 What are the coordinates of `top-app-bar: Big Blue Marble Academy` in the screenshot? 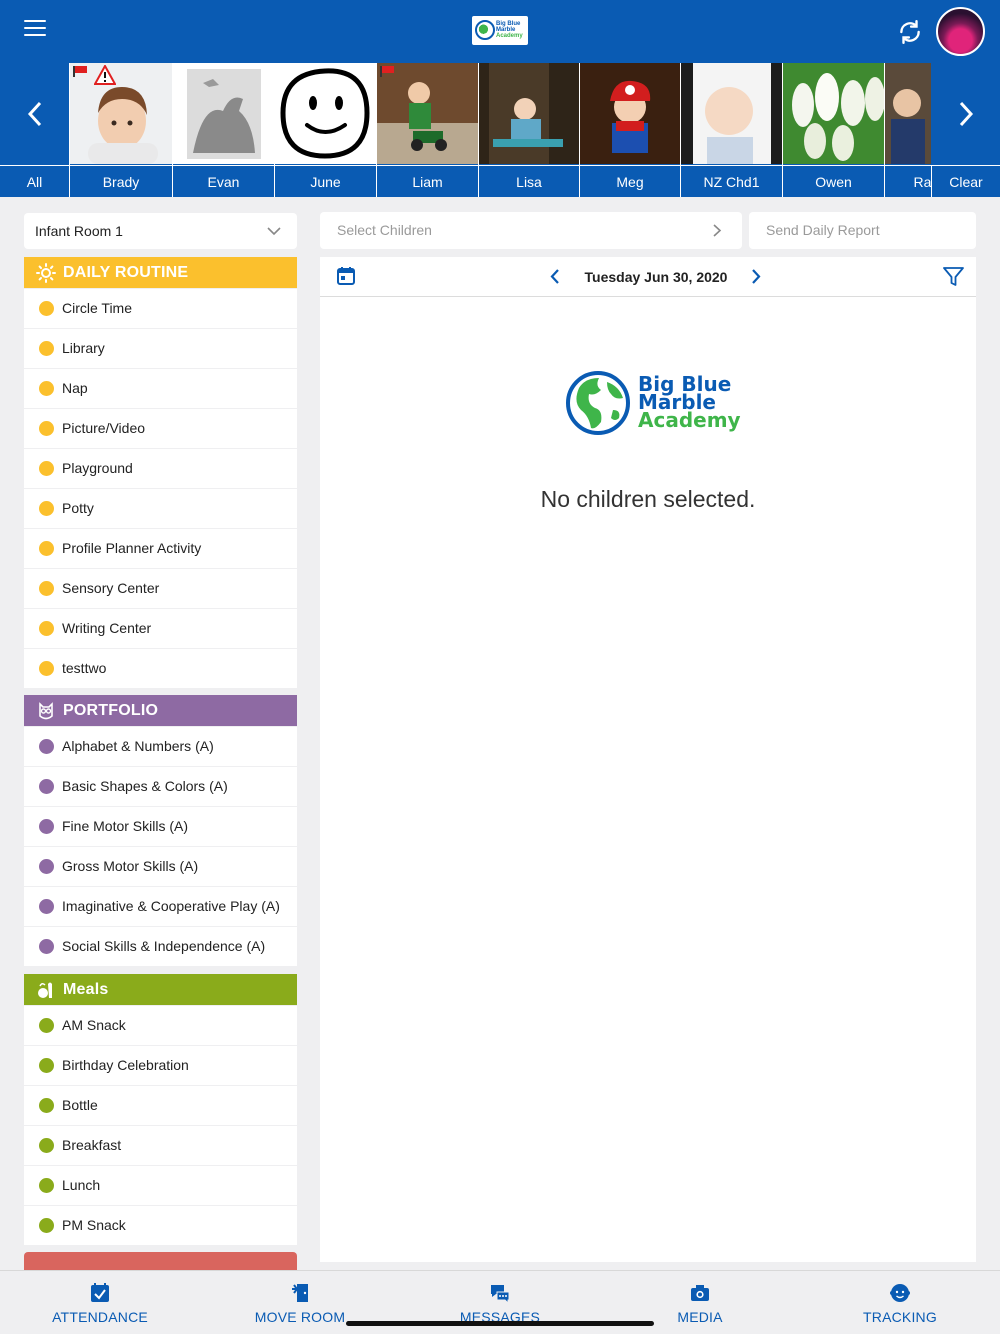 It's located at (500, 31).